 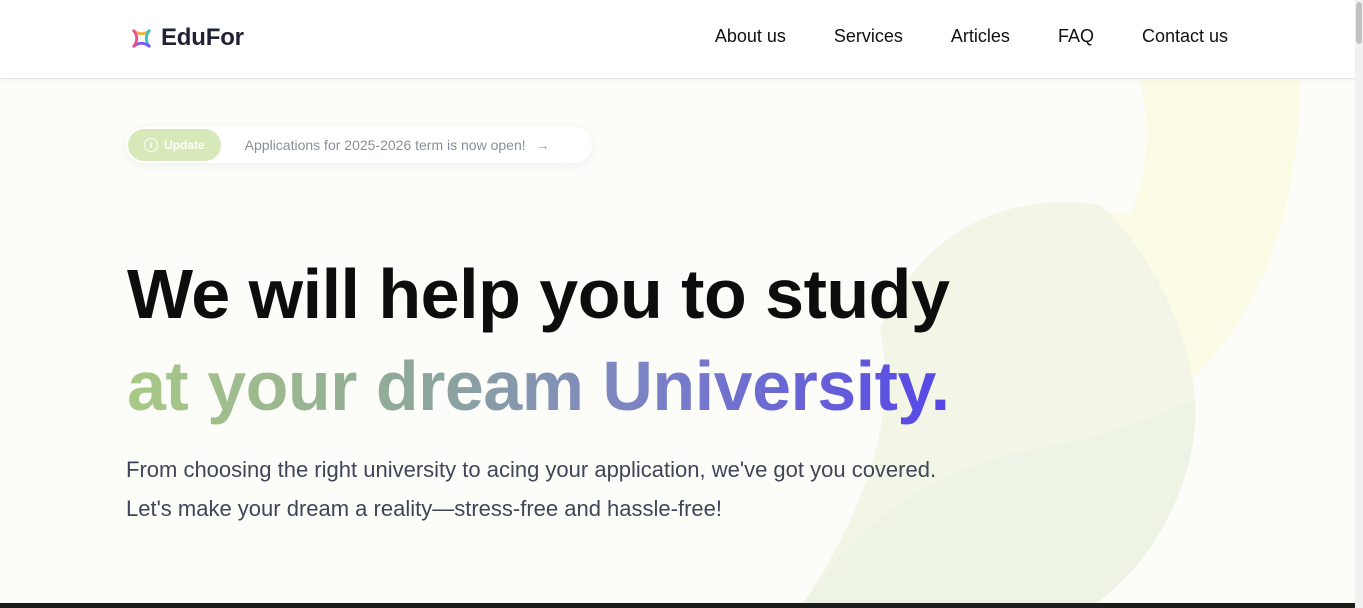 I want to click on nav-articles: Articles, so click(x=980, y=36).